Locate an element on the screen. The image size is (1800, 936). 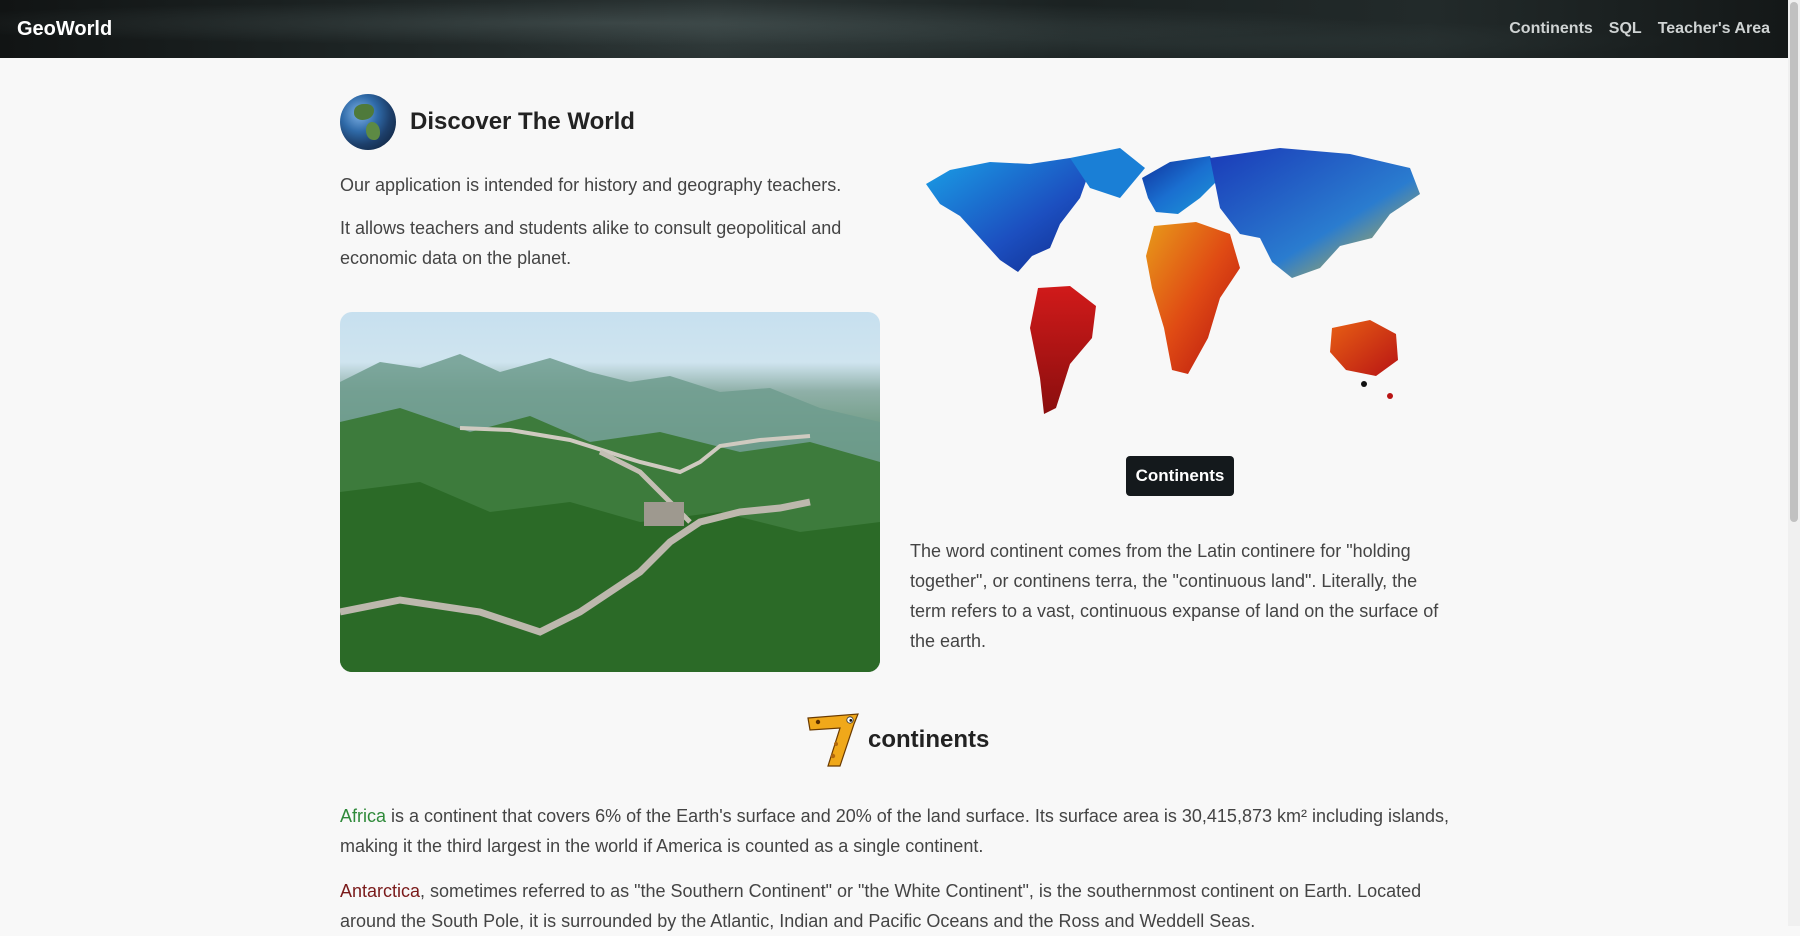
navbar: GeoWorld Continents SQL Teacher's Area is located at coordinates (894, 29).